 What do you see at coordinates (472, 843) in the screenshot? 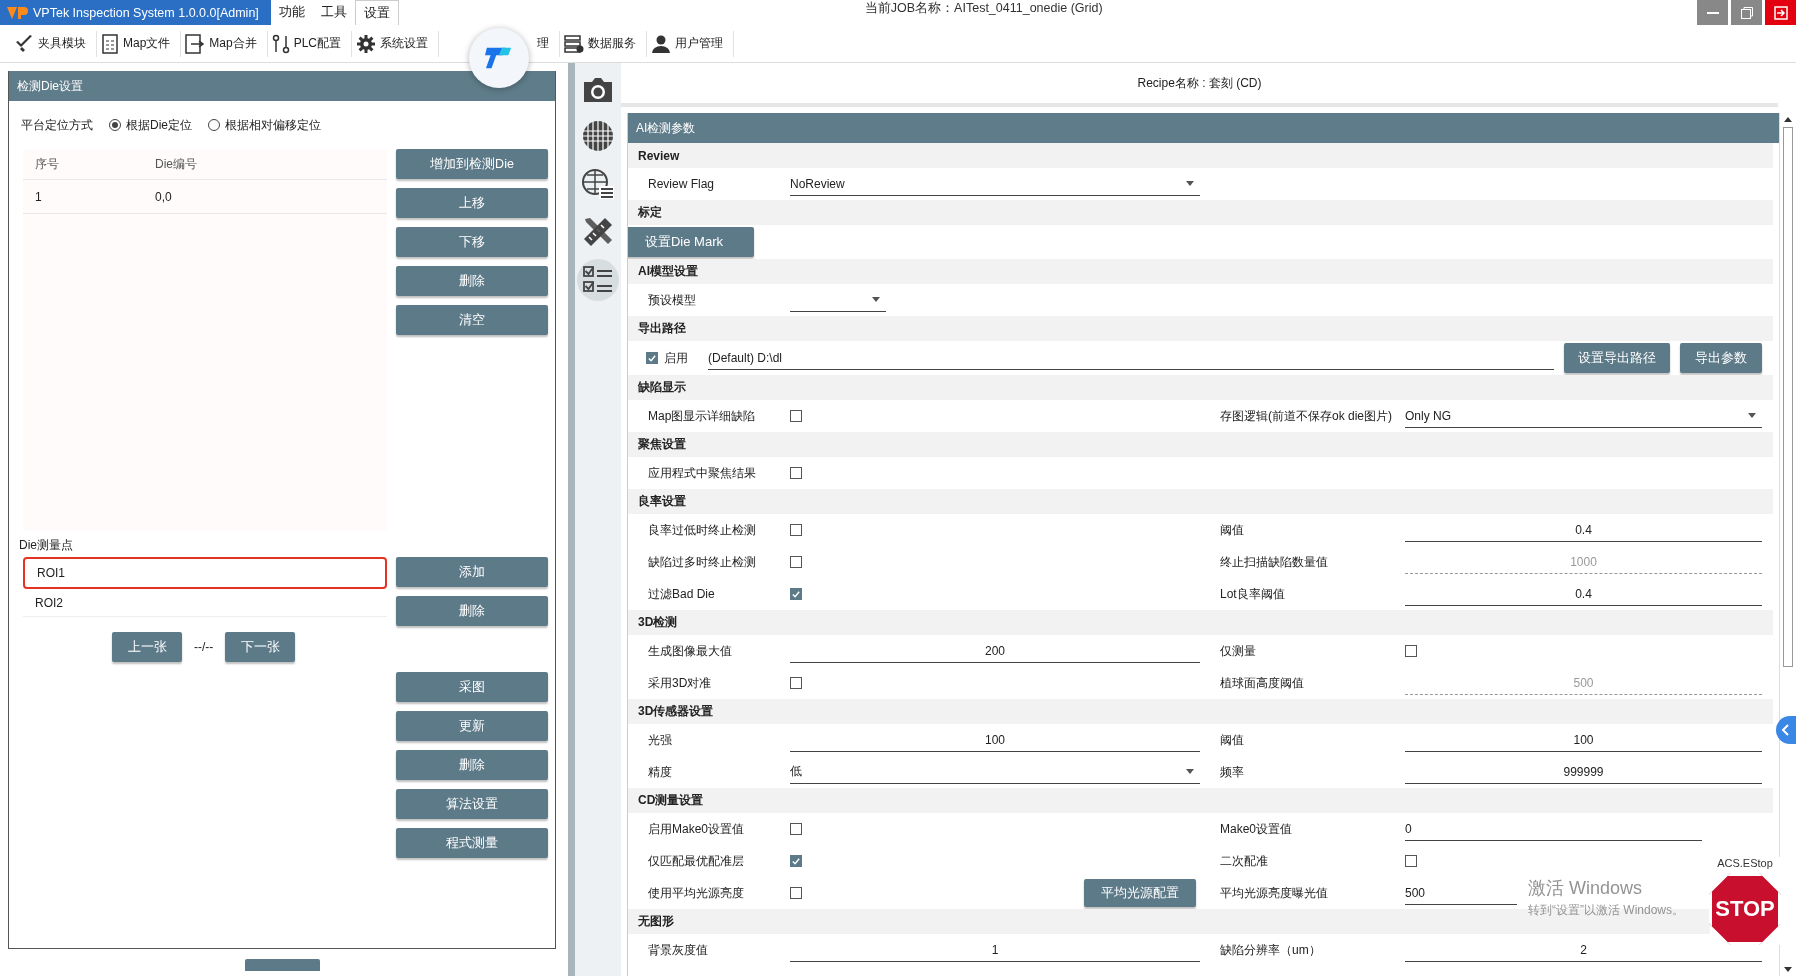
I see `action-button: 程式测量` at bounding box center [472, 843].